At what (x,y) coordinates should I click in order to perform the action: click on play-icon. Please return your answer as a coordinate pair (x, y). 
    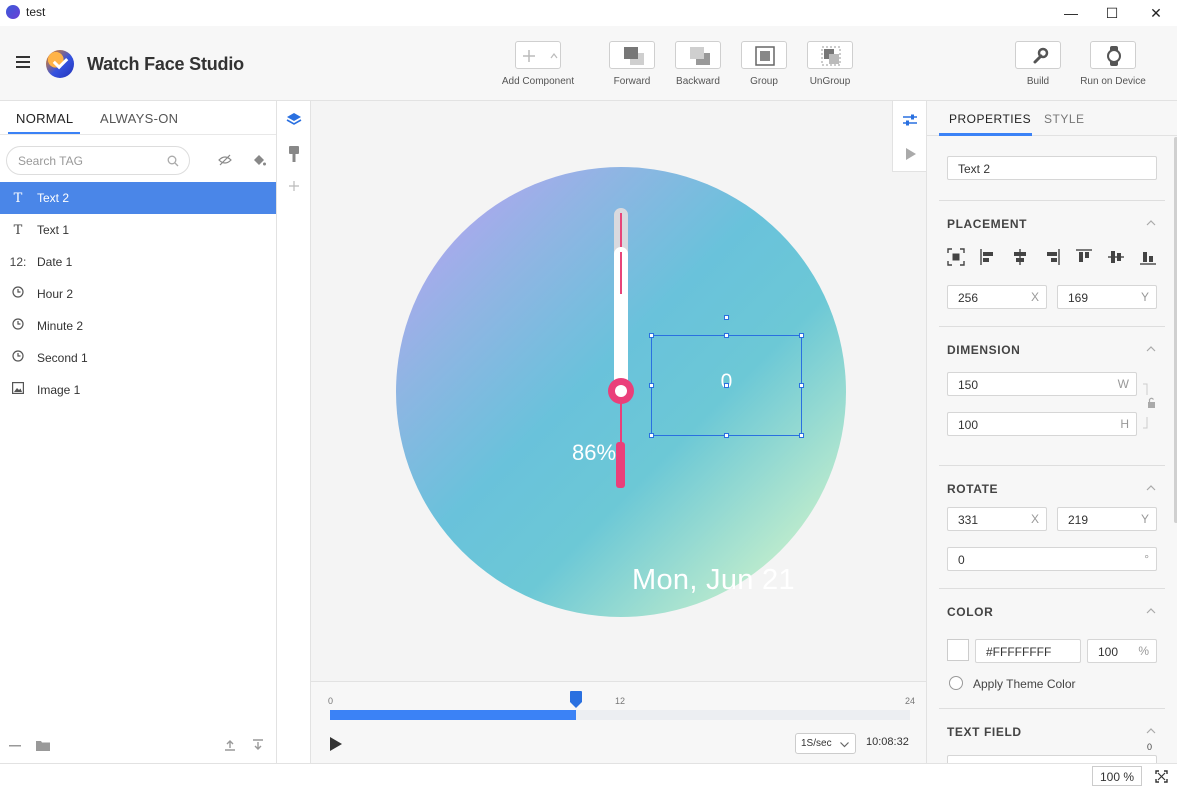
    Looking at the image, I should click on (336, 744).